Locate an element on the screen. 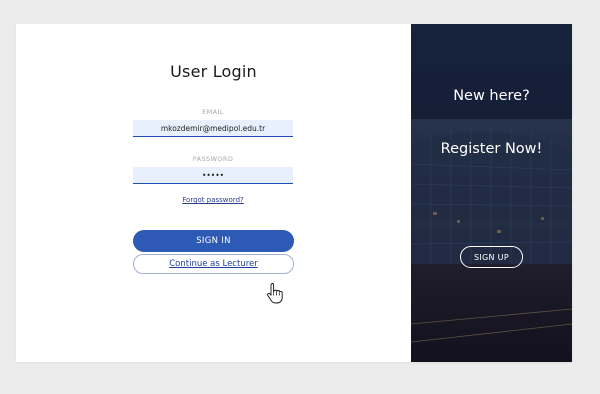 The height and width of the screenshot is (394, 600). password-field is located at coordinates (213, 175).